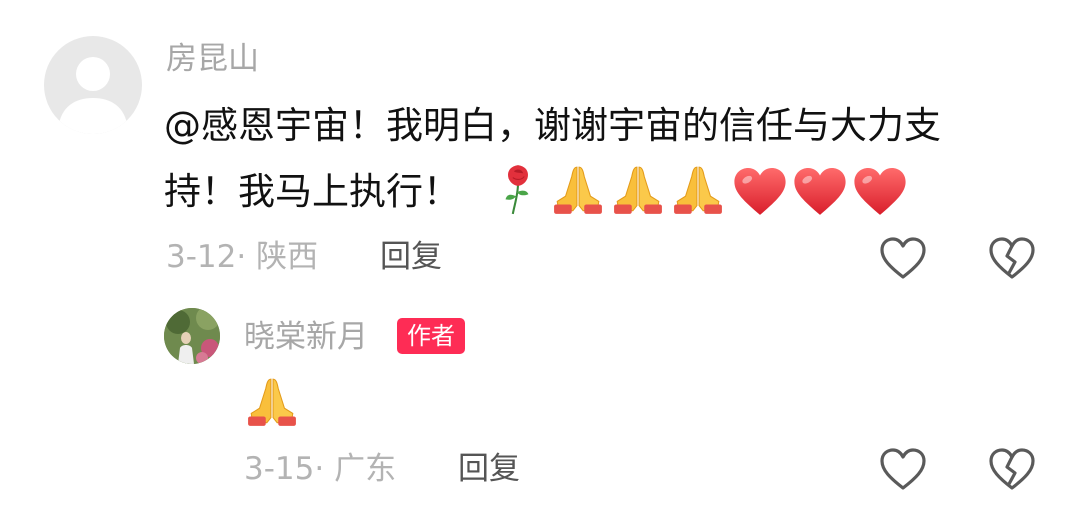 Image resolution: width=1080 pixels, height=523 pixels. Describe the element at coordinates (518, 189) in the screenshot. I see `rose-emoji-icon` at that location.